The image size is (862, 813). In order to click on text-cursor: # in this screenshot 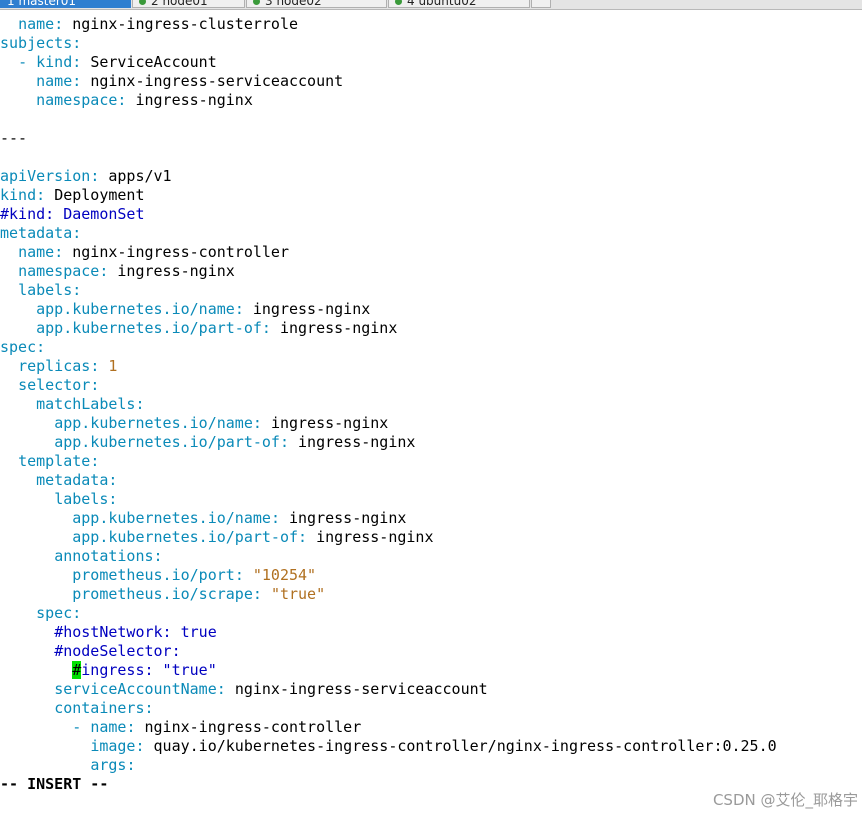, I will do `click(77, 670)`.